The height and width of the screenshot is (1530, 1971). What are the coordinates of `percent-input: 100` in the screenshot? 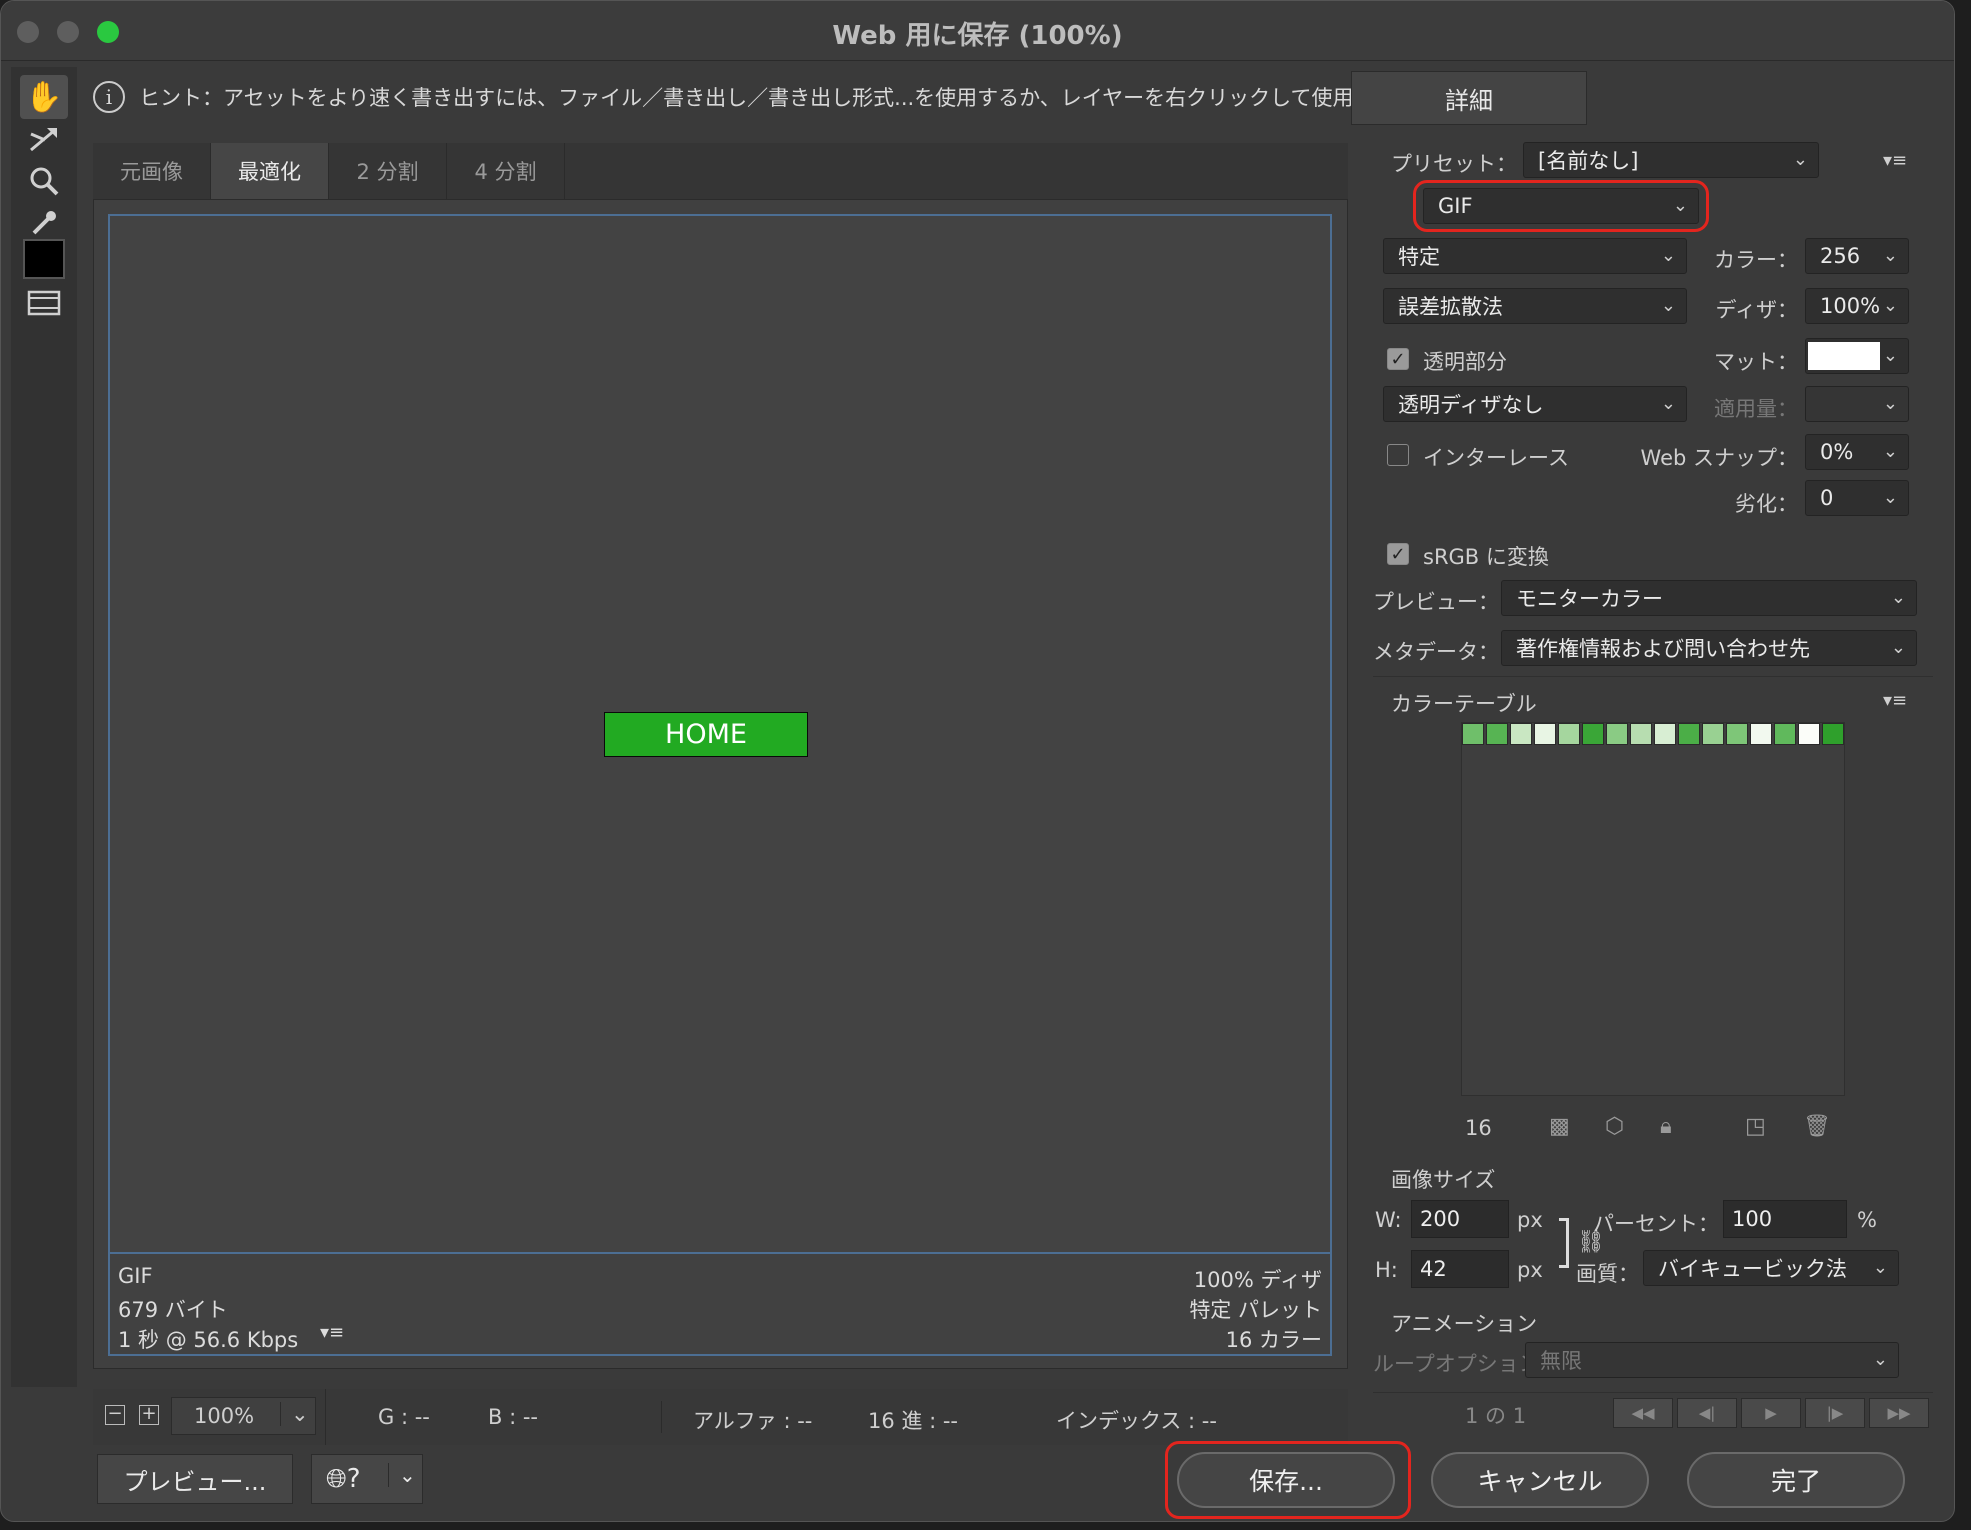 It's located at (1785, 1219).